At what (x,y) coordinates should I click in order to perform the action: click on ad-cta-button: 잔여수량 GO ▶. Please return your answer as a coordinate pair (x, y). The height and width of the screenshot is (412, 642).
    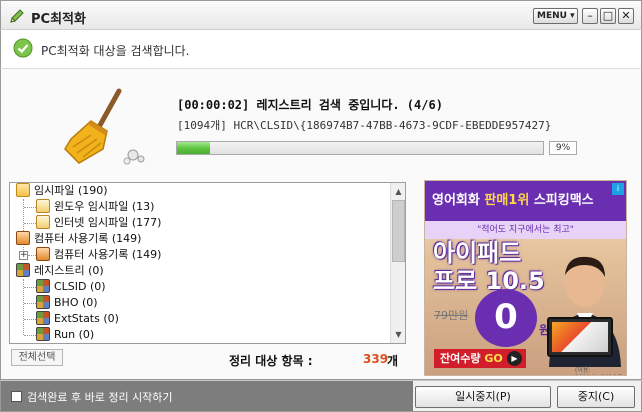
    Looking at the image, I should click on (480, 358).